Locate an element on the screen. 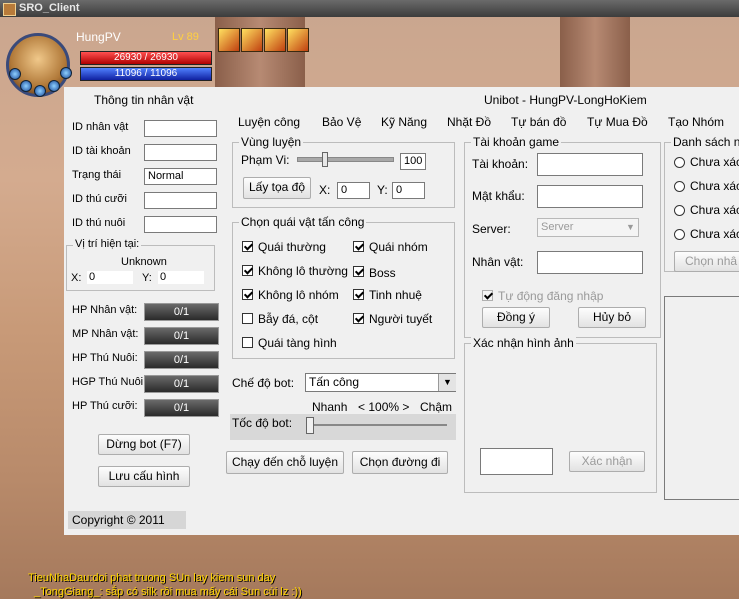  info-label-mount-id: ID thú cưỡi is located at coordinates (99, 199).